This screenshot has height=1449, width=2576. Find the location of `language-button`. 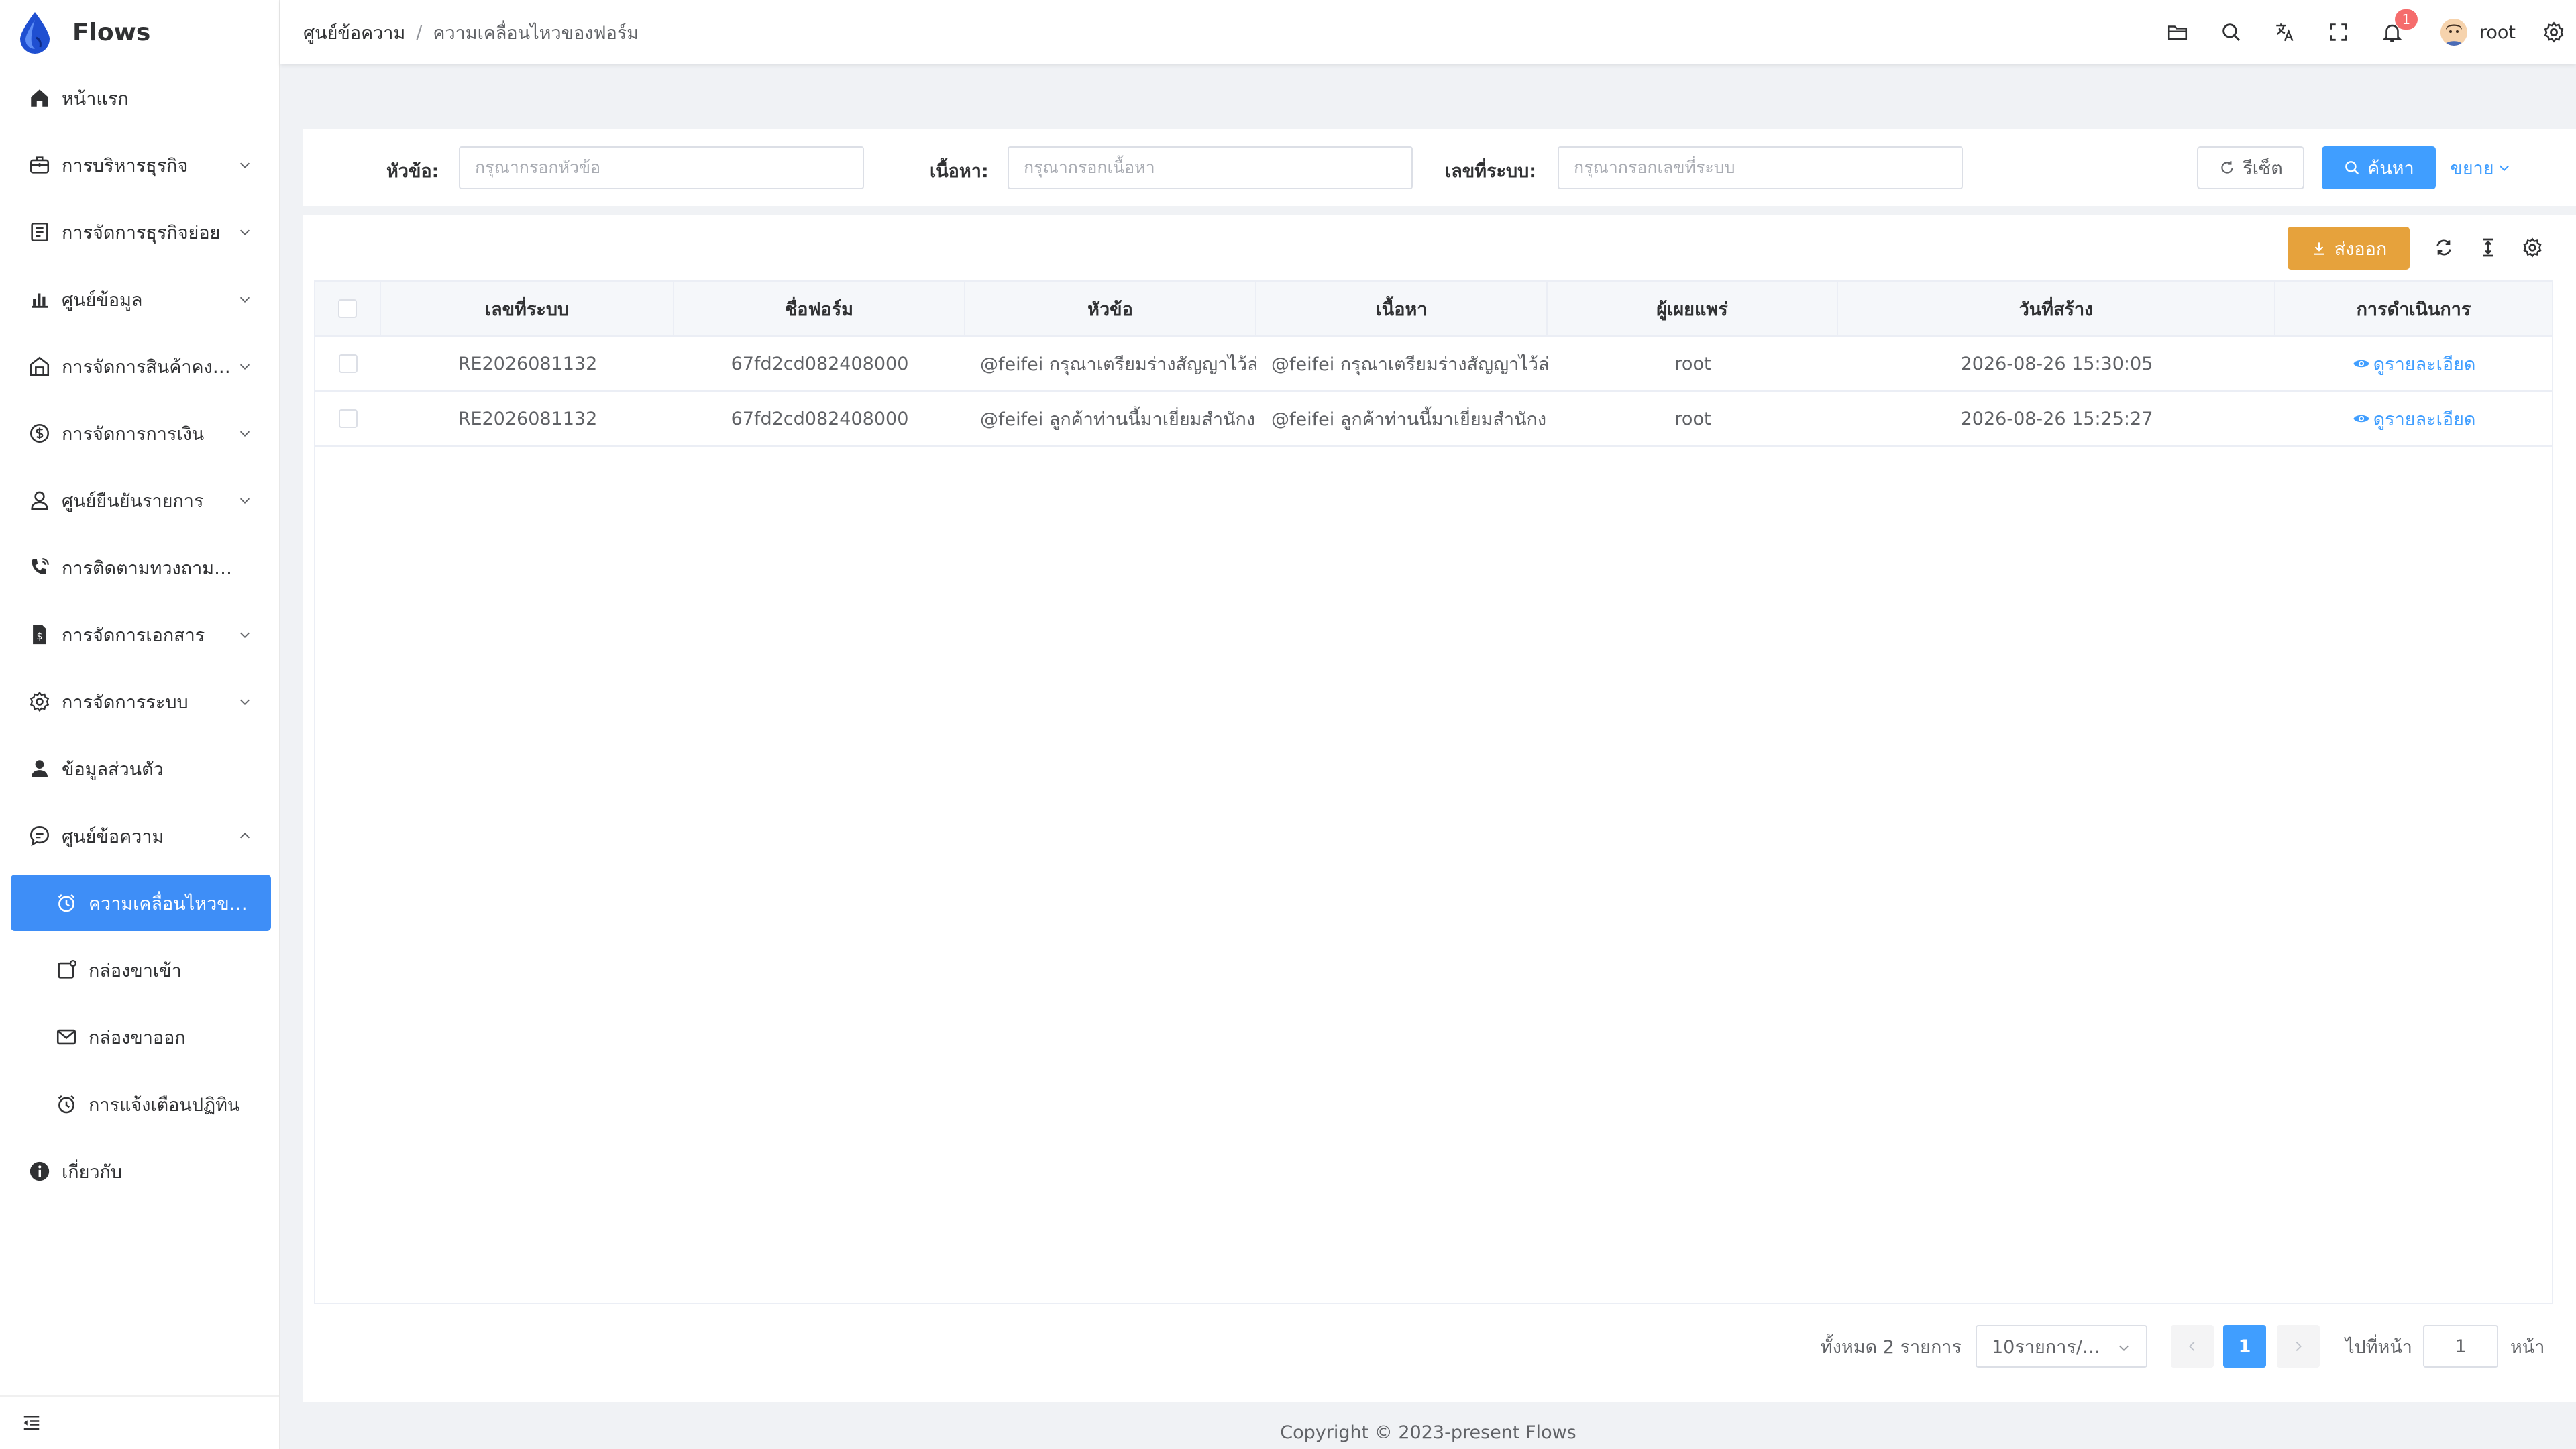

language-button is located at coordinates (2285, 32).